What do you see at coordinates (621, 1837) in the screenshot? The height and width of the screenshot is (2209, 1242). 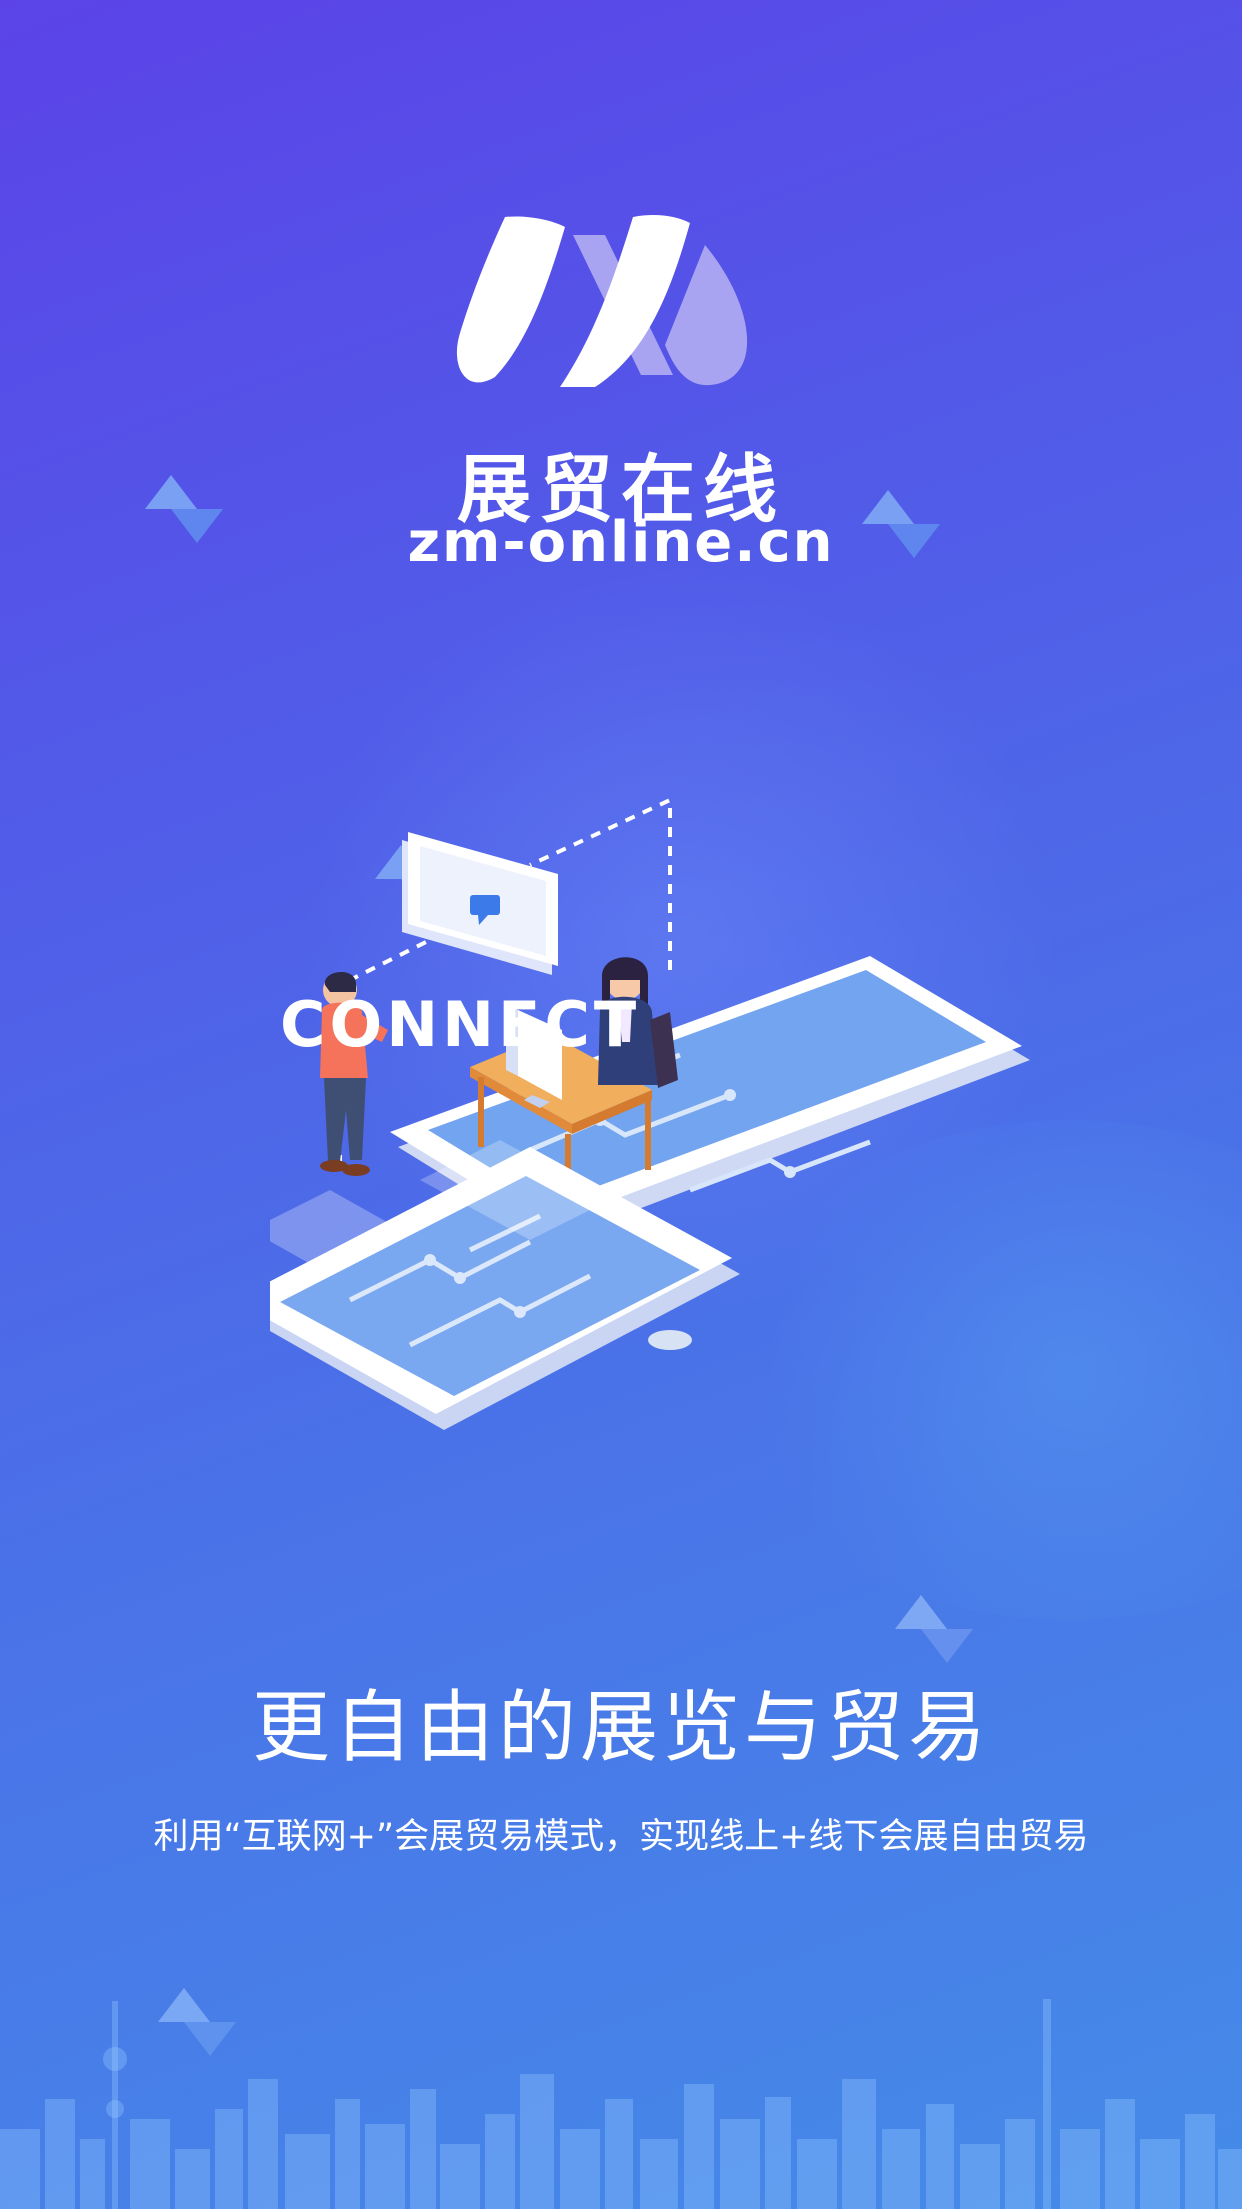 I see `description: 利用“互联网+”会展贸易模式，实现线上+线下会展自由贸易` at bounding box center [621, 1837].